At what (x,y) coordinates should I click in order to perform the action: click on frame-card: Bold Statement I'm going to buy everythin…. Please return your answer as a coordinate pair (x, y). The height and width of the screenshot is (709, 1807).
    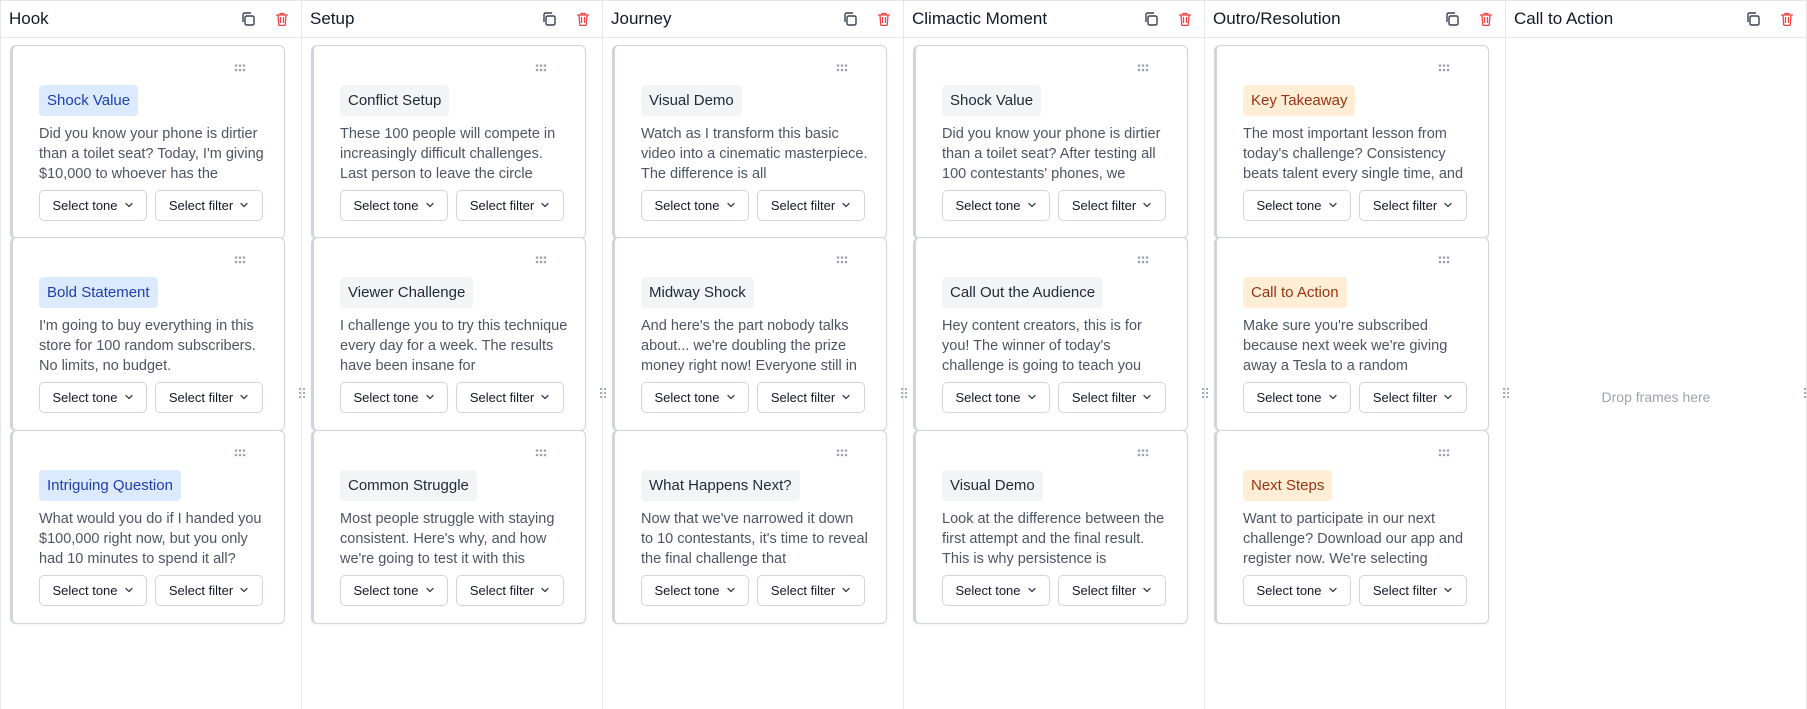
    Looking at the image, I should click on (147, 334).